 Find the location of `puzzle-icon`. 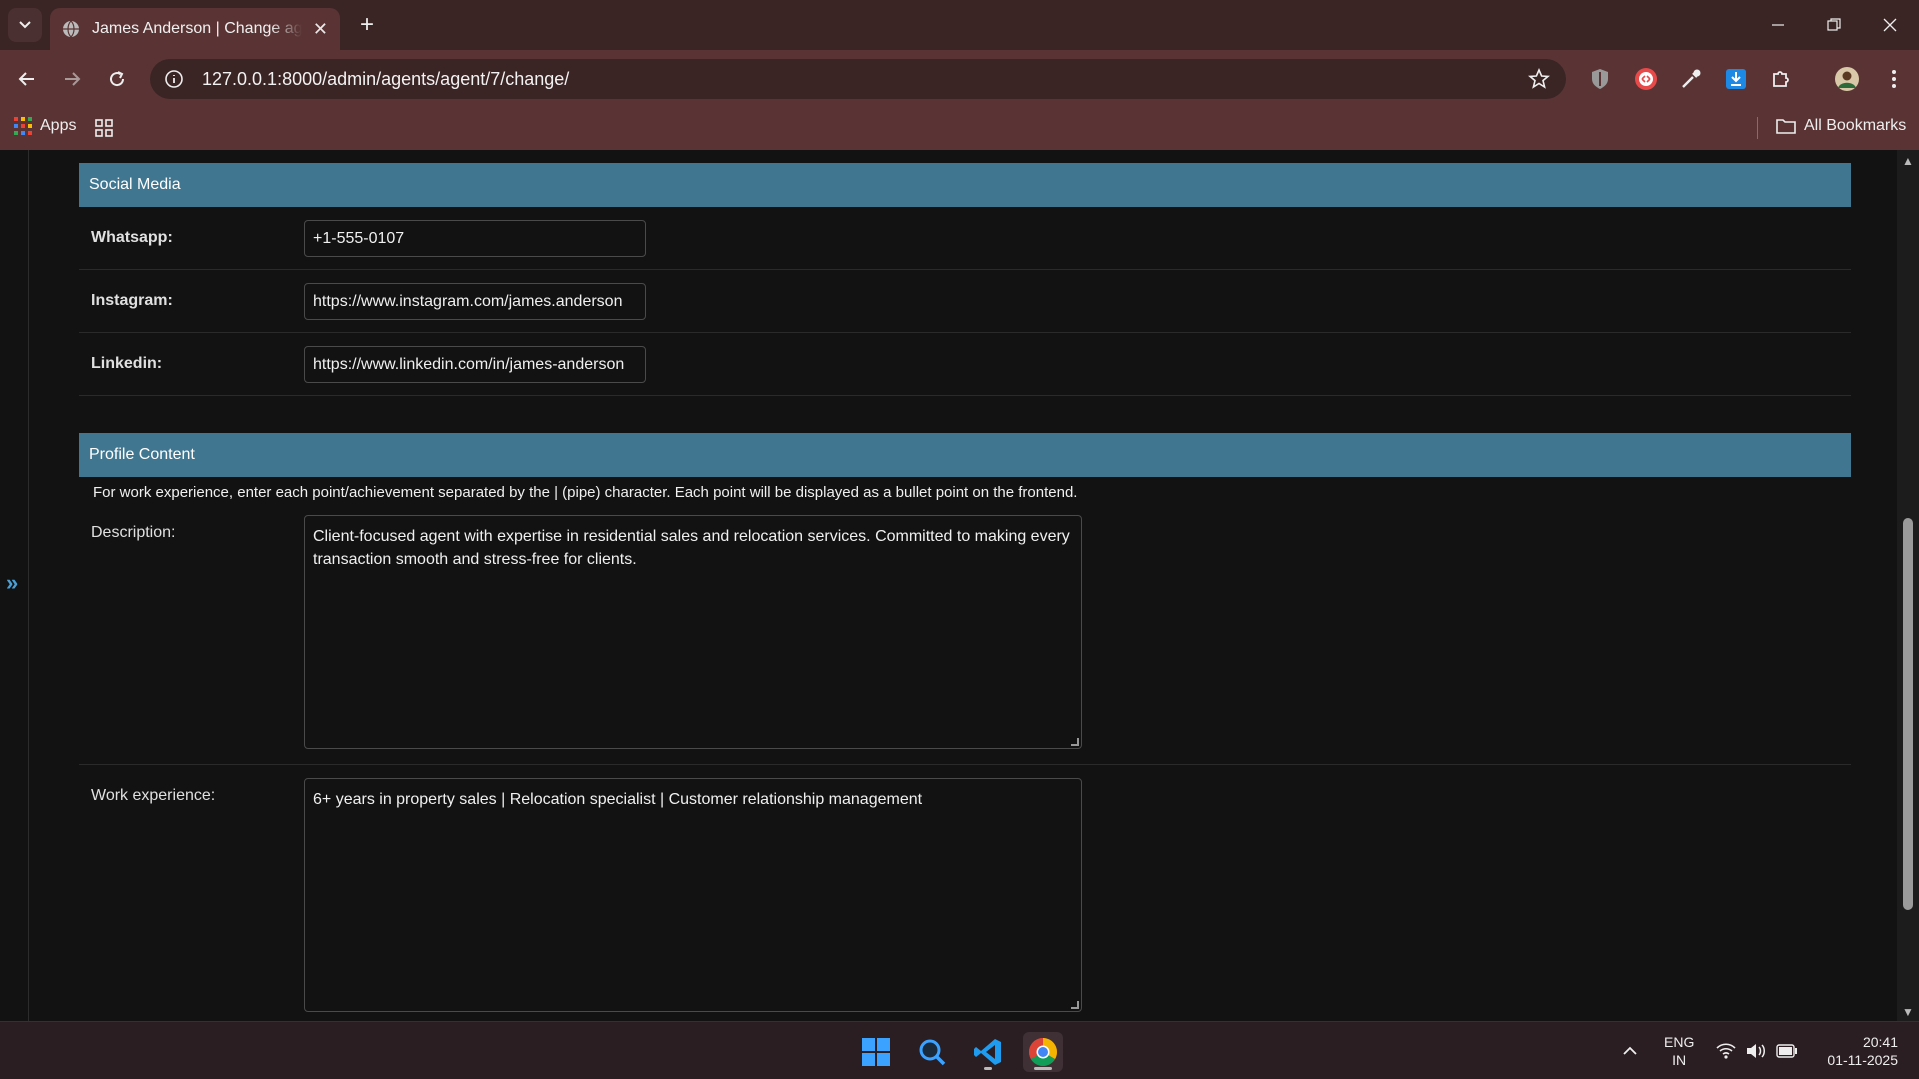

puzzle-icon is located at coordinates (1781, 79).